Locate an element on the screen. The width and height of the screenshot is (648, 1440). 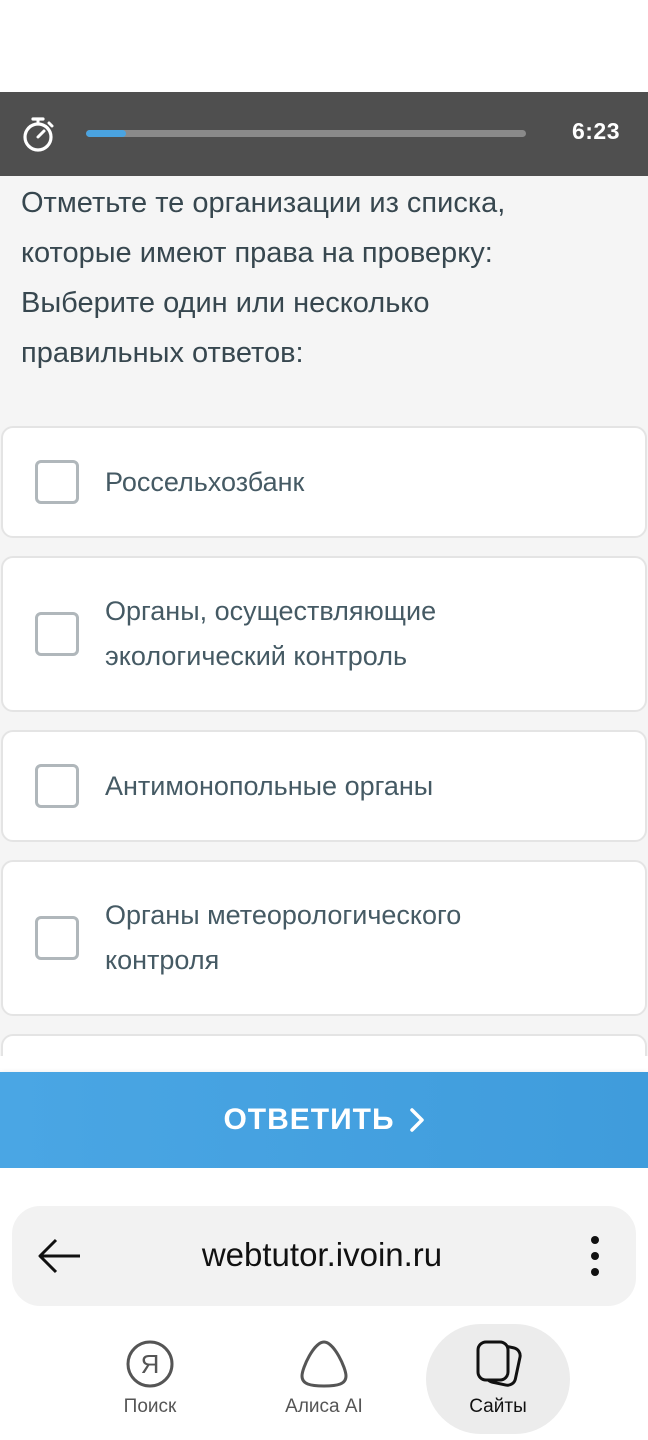
kebab-menu-icon is located at coordinates (595, 1256).